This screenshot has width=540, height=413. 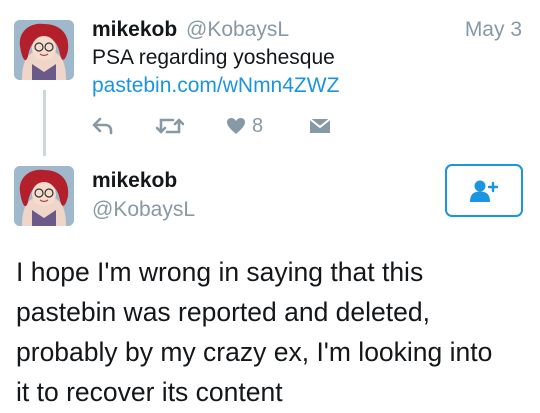 I want to click on follow-button, so click(x=484, y=190).